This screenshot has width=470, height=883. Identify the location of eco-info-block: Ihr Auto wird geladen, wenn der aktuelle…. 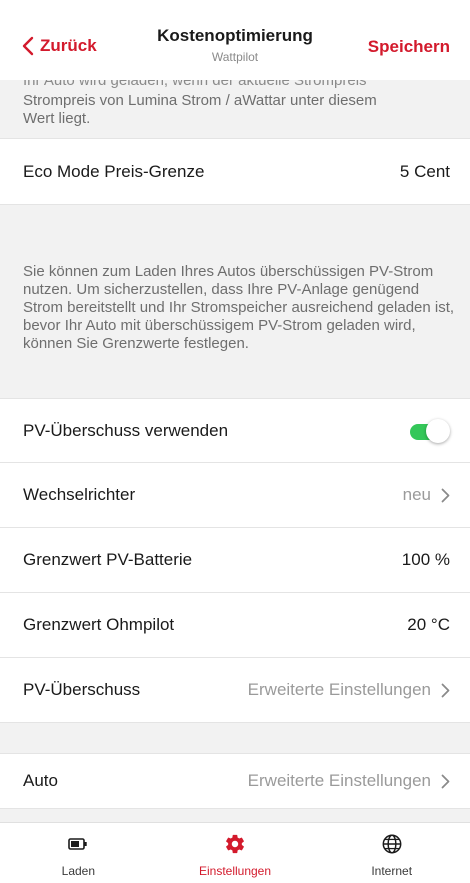
(235, 109).